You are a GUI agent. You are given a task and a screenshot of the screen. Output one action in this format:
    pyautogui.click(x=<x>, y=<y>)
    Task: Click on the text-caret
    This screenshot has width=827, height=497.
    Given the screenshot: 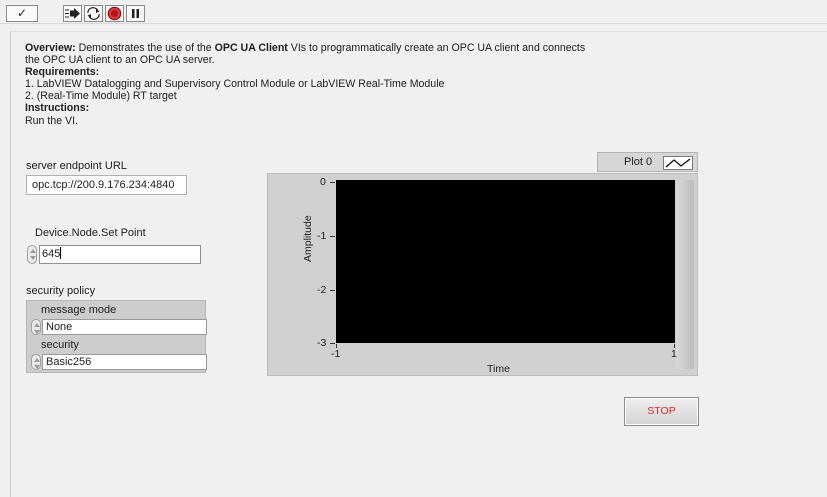 What is the action you would take?
    pyautogui.click(x=61, y=253)
    